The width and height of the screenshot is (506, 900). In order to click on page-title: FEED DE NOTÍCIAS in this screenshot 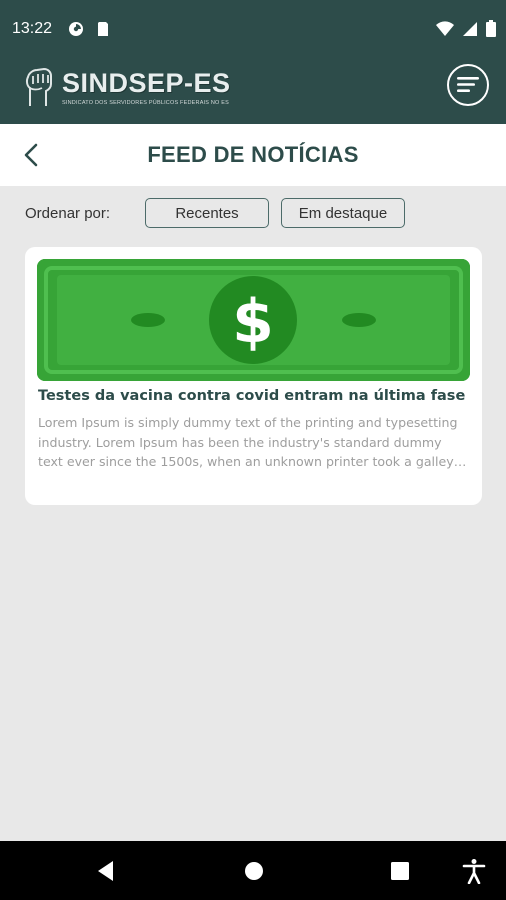, I will do `click(253, 154)`.